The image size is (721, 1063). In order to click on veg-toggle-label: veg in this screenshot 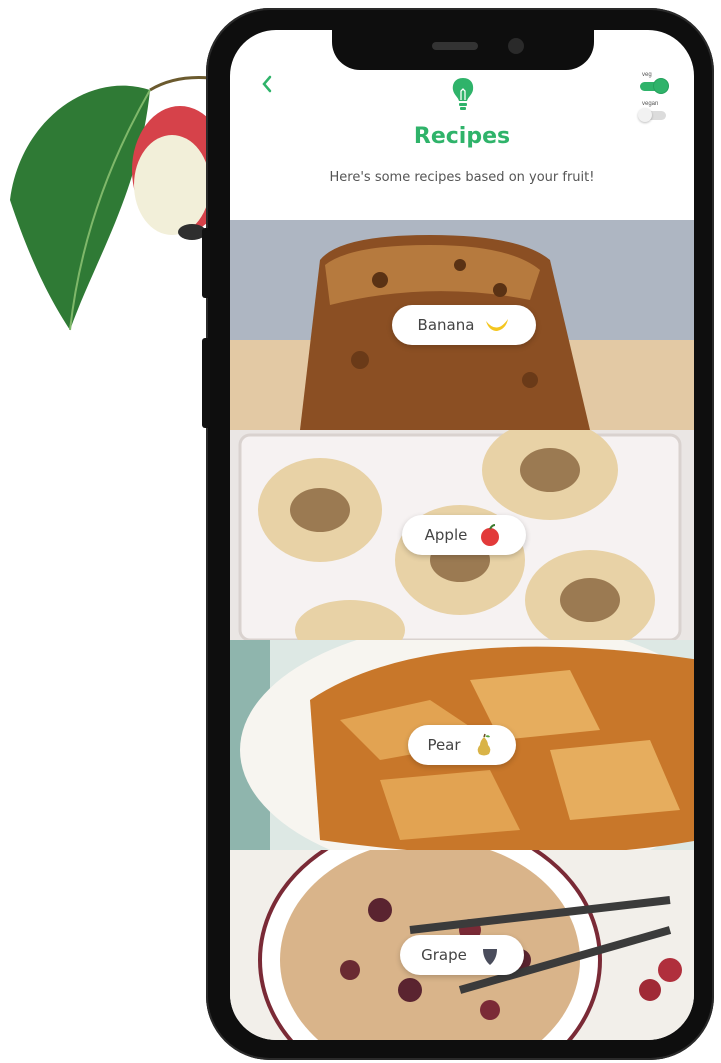, I will do `click(647, 75)`.